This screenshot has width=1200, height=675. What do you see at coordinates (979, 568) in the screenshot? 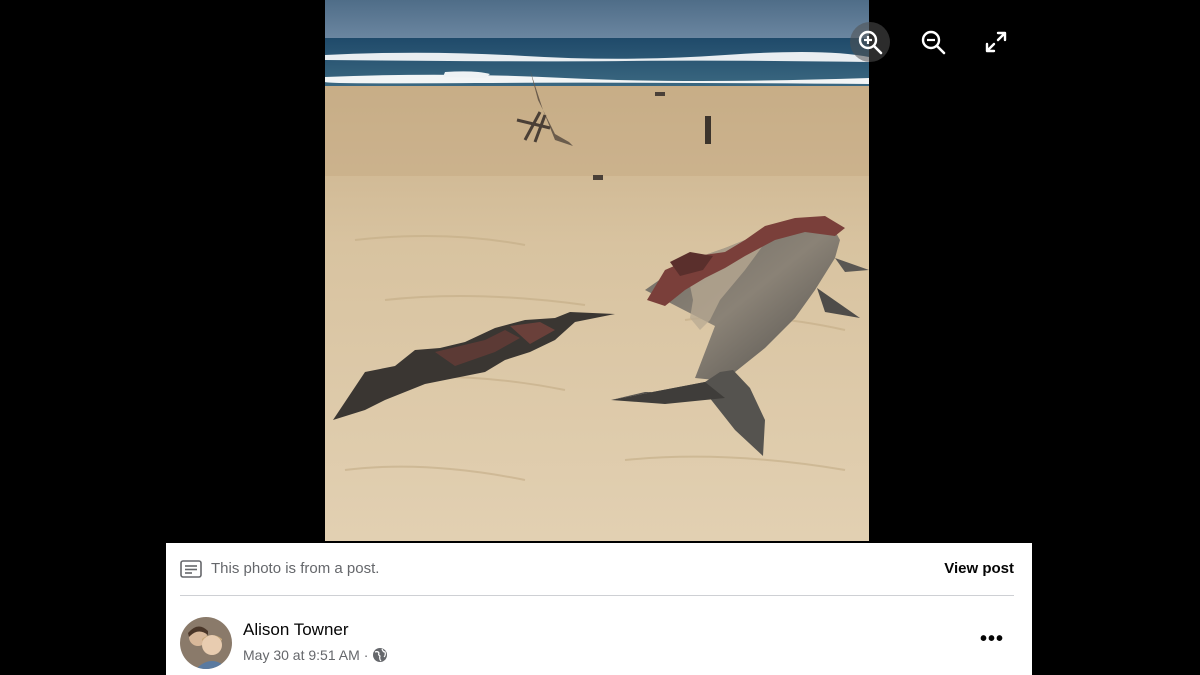
I see `view-post-link: View post` at bounding box center [979, 568].